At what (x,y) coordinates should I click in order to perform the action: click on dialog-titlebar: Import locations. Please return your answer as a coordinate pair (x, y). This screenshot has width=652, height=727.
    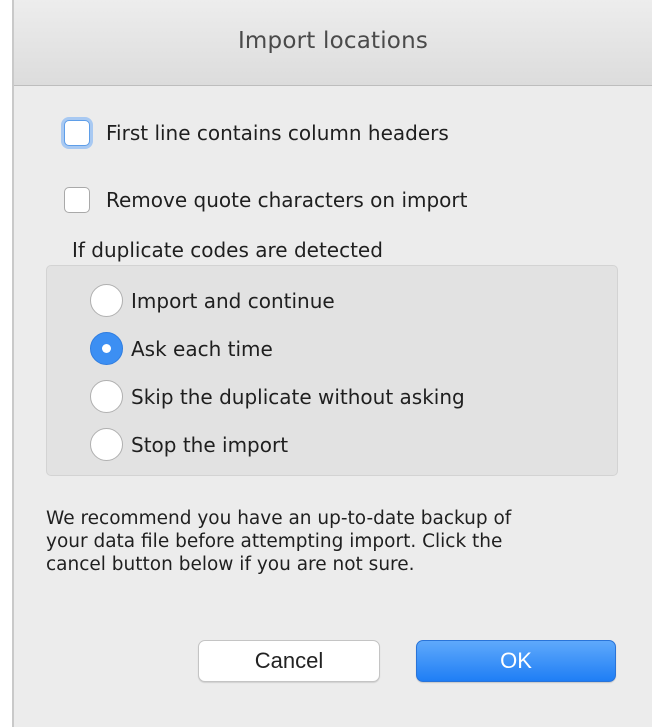
    Looking at the image, I should click on (333, 43).